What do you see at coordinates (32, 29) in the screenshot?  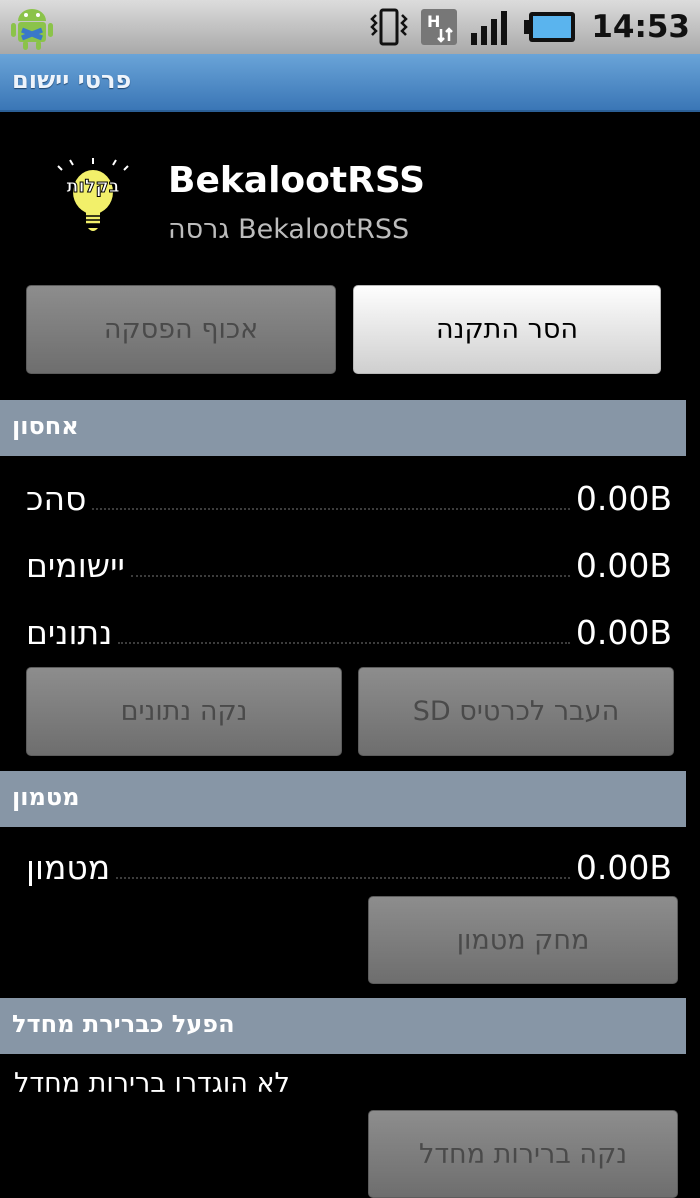 I see `android-debug-icon` at bounding box center [32, 29].